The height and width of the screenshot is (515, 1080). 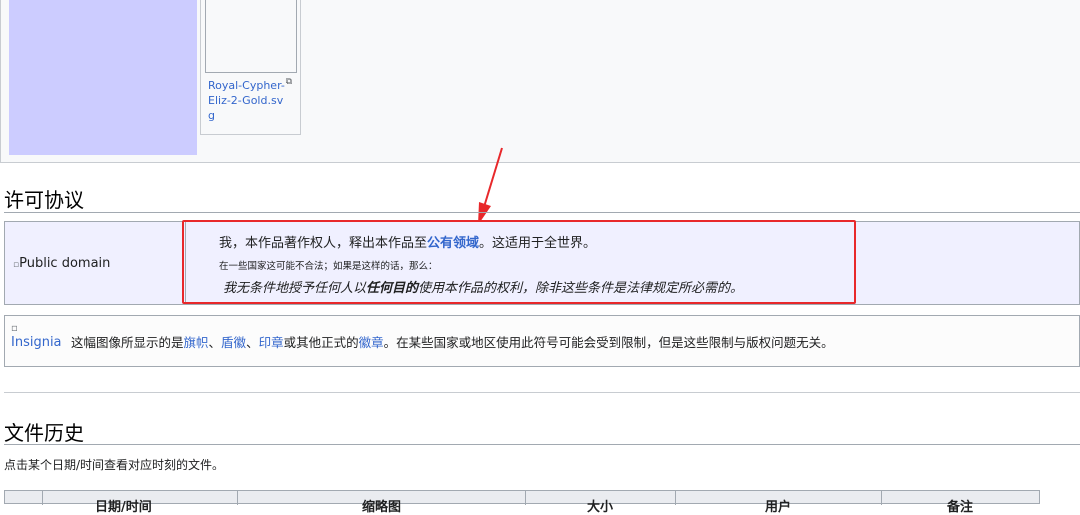 What do you see at coordinates (600, 507) in the screenshot?
I see `column-header-size: 大小` at bounding box center [600, 507].